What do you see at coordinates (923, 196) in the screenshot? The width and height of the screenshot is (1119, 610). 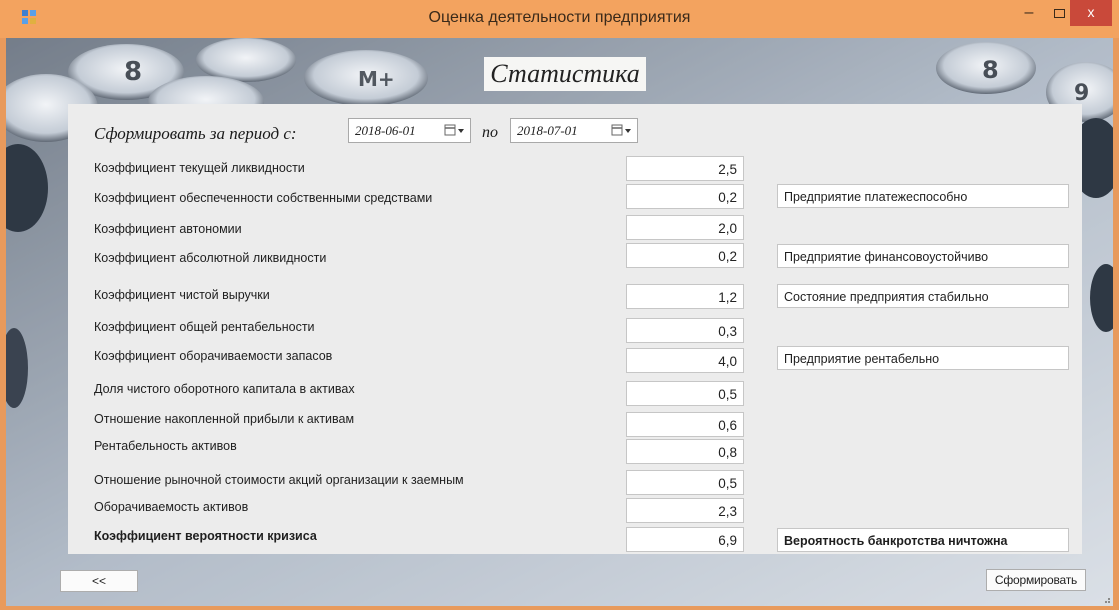 I see `status-solvency: Предприятие платежеспособно` at bounding box center [923, 196].